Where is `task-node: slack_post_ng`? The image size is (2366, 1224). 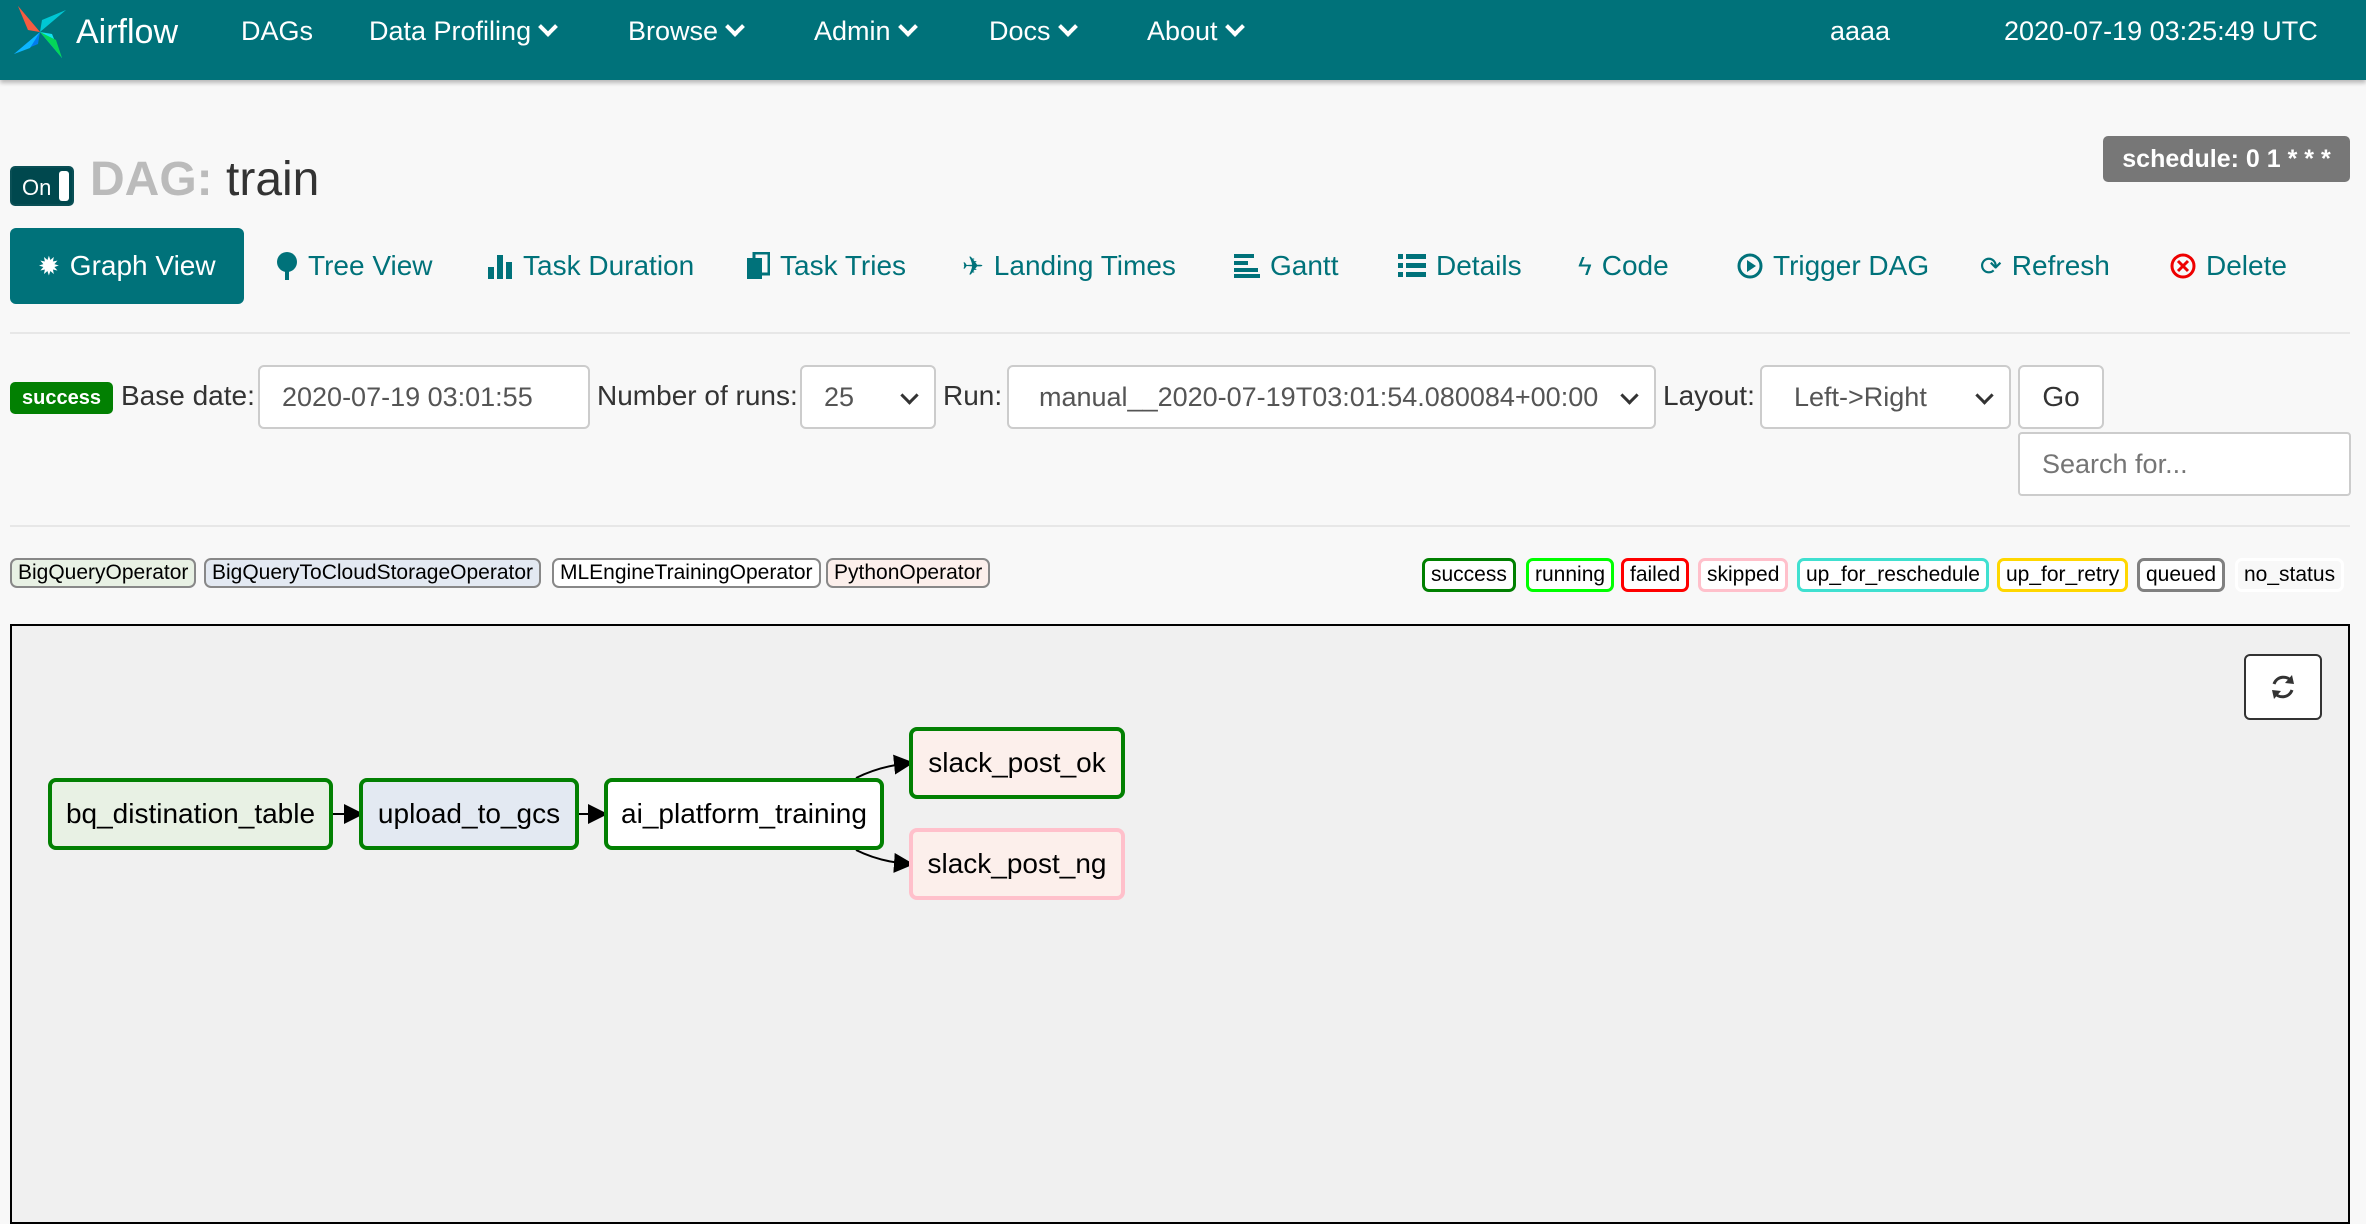
task-node: slack_post_ng is located at coordinates (1017, 864).